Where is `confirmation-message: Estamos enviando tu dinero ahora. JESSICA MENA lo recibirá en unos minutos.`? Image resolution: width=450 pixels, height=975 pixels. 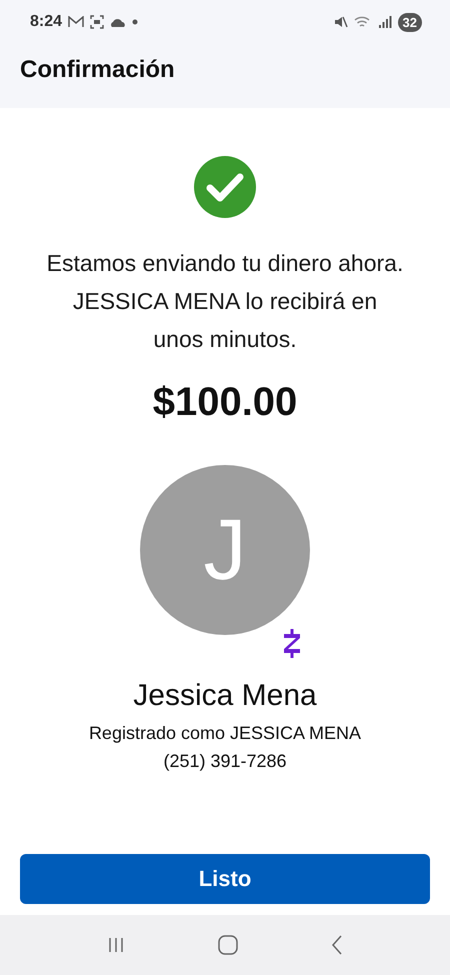 confirmation-message: Estamos enviando tu dinero ahora. JESSICA MENA lo recibirá en unos minutos. is located at coordinates (225, 301).